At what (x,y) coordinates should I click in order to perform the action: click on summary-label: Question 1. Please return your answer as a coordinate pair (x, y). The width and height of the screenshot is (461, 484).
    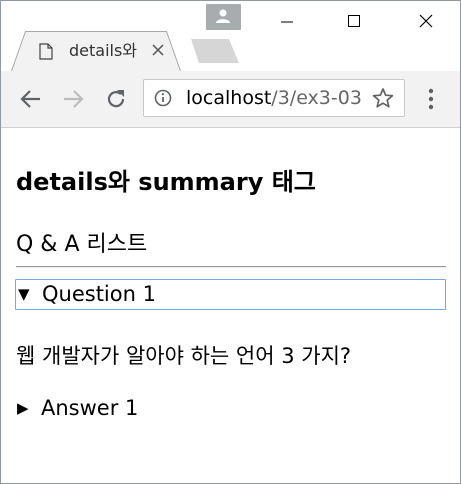
    Looking at the image, I should click on (99, 294).